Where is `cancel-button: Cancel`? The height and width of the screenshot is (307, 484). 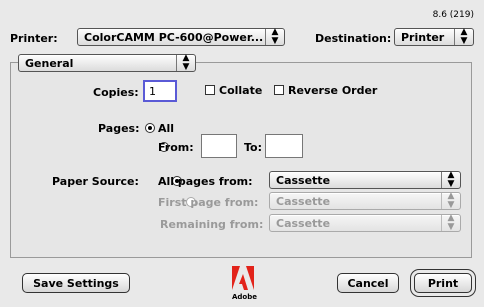 cancel-button: Cancel is located at coordinates (368, 283).